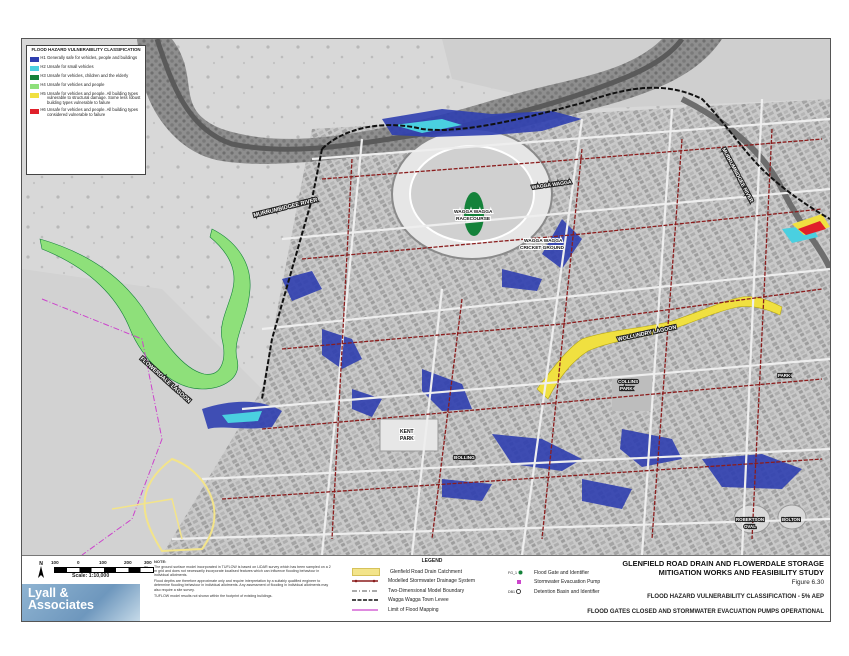 The height and width of the screenshot is (656, 849). I want to click on legend-item-catchment: Glenfield Road Drain Catchment, so click(432, 572).